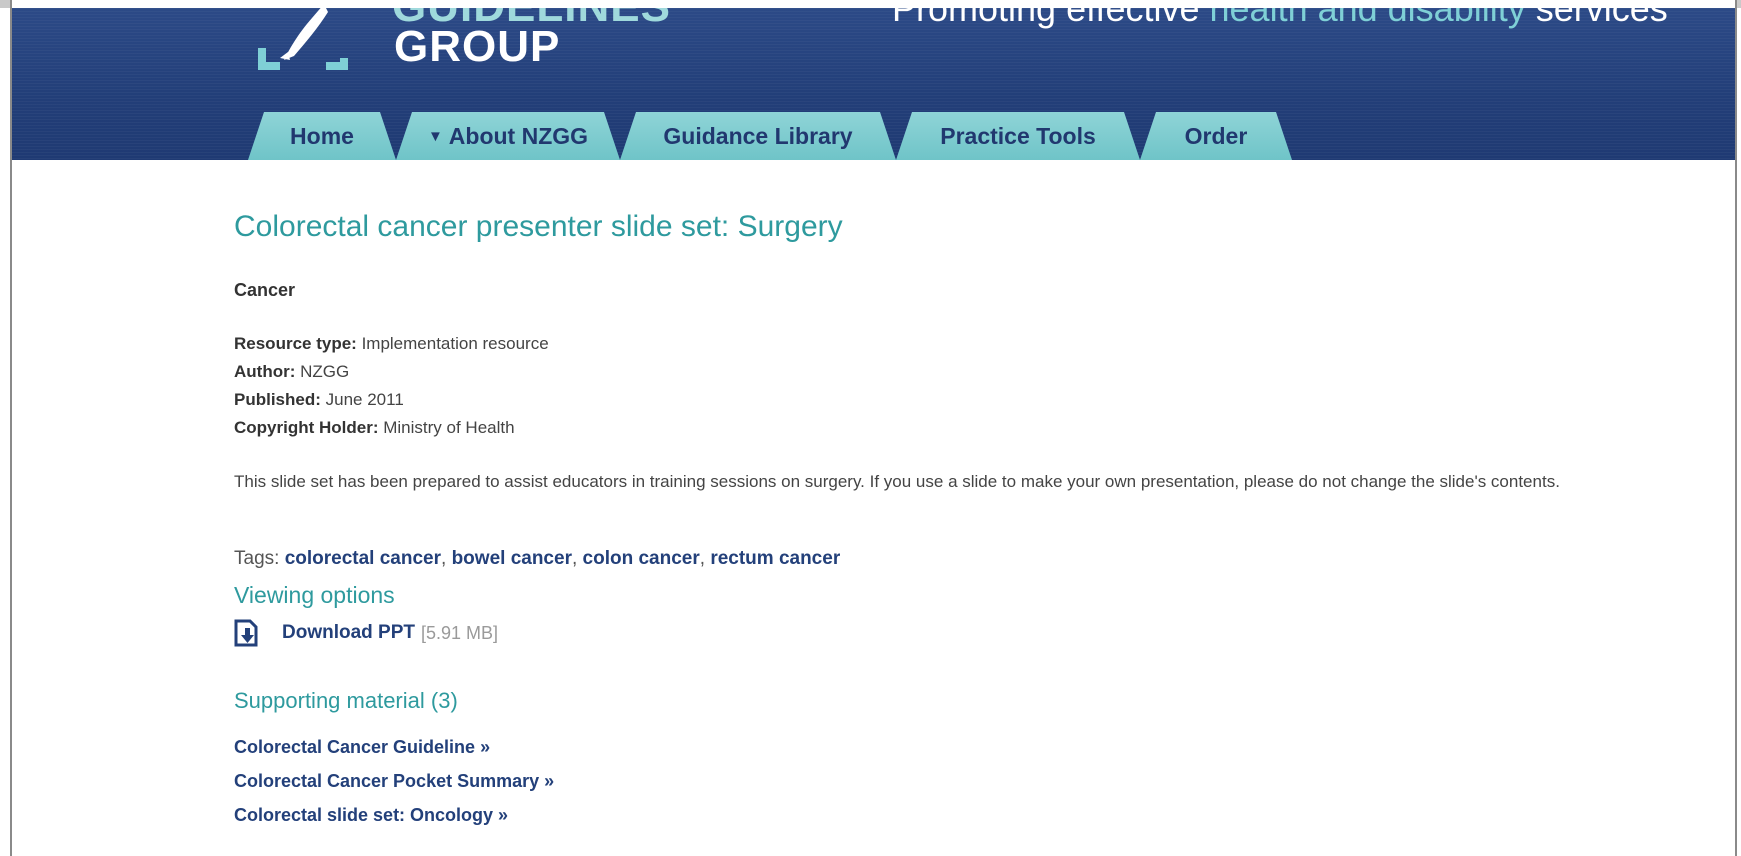 This screenshot has height=856, width=1741. What do you see at coordinates (265, 371) in the screenshot?
I see `meta-author-label: Author:` at bounding box center [265, 371].